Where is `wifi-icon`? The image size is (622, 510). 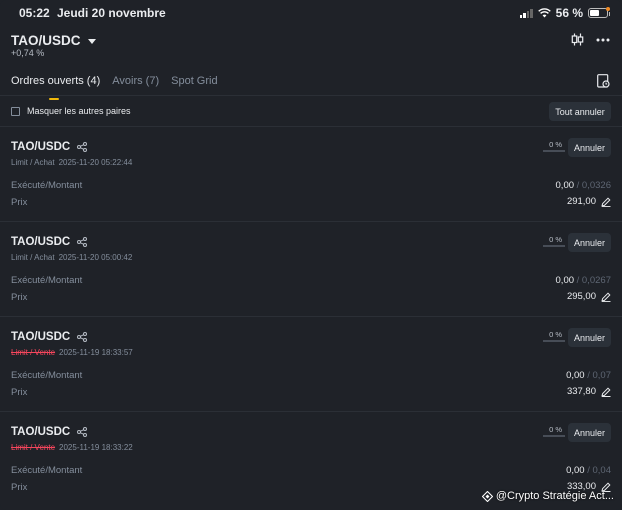
wifi-icon is located at coordinates (544, 13).